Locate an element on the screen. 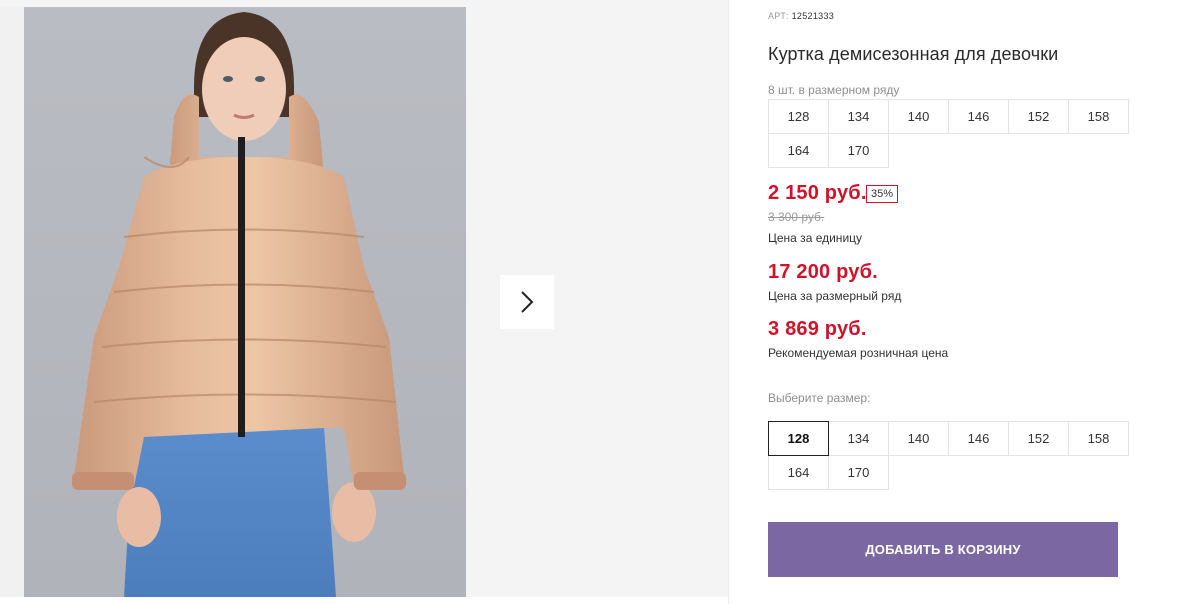 Image resolution: width=1194 pixels, height=604 pixels. pack-size-note: 8 шт. в размерном ряду is located at coordinates (834, 90).